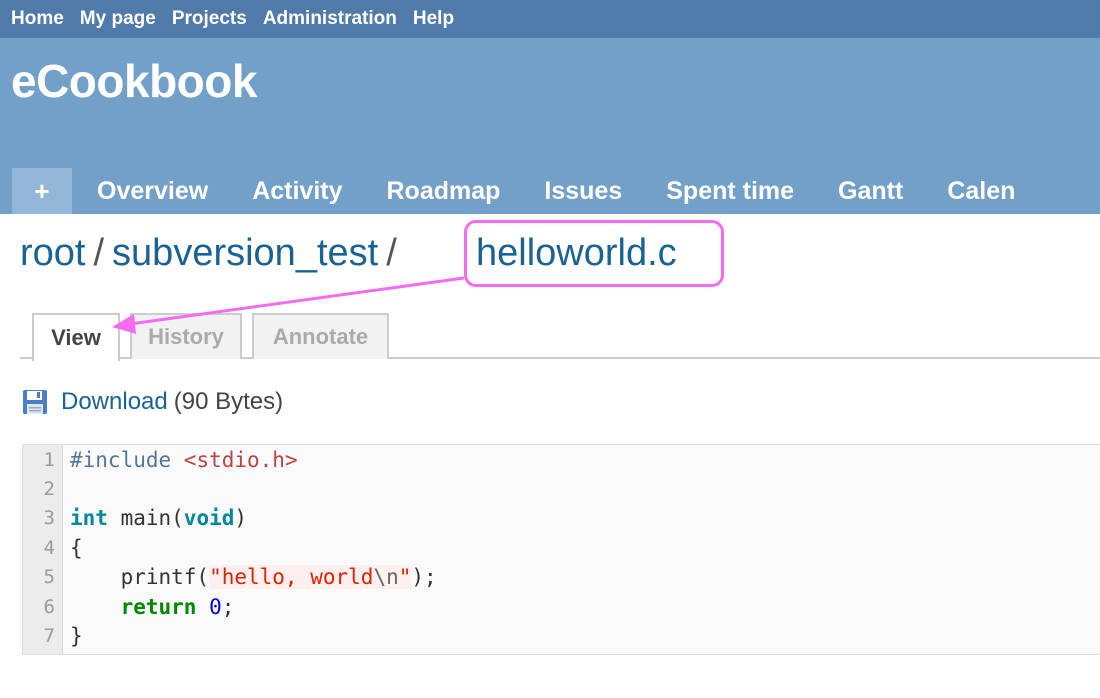 The image size is (1100, 698). What do you see at coordinates (561, 488) in the screenshot?
I see `code-line: 2` at bounding box center [561, 488].